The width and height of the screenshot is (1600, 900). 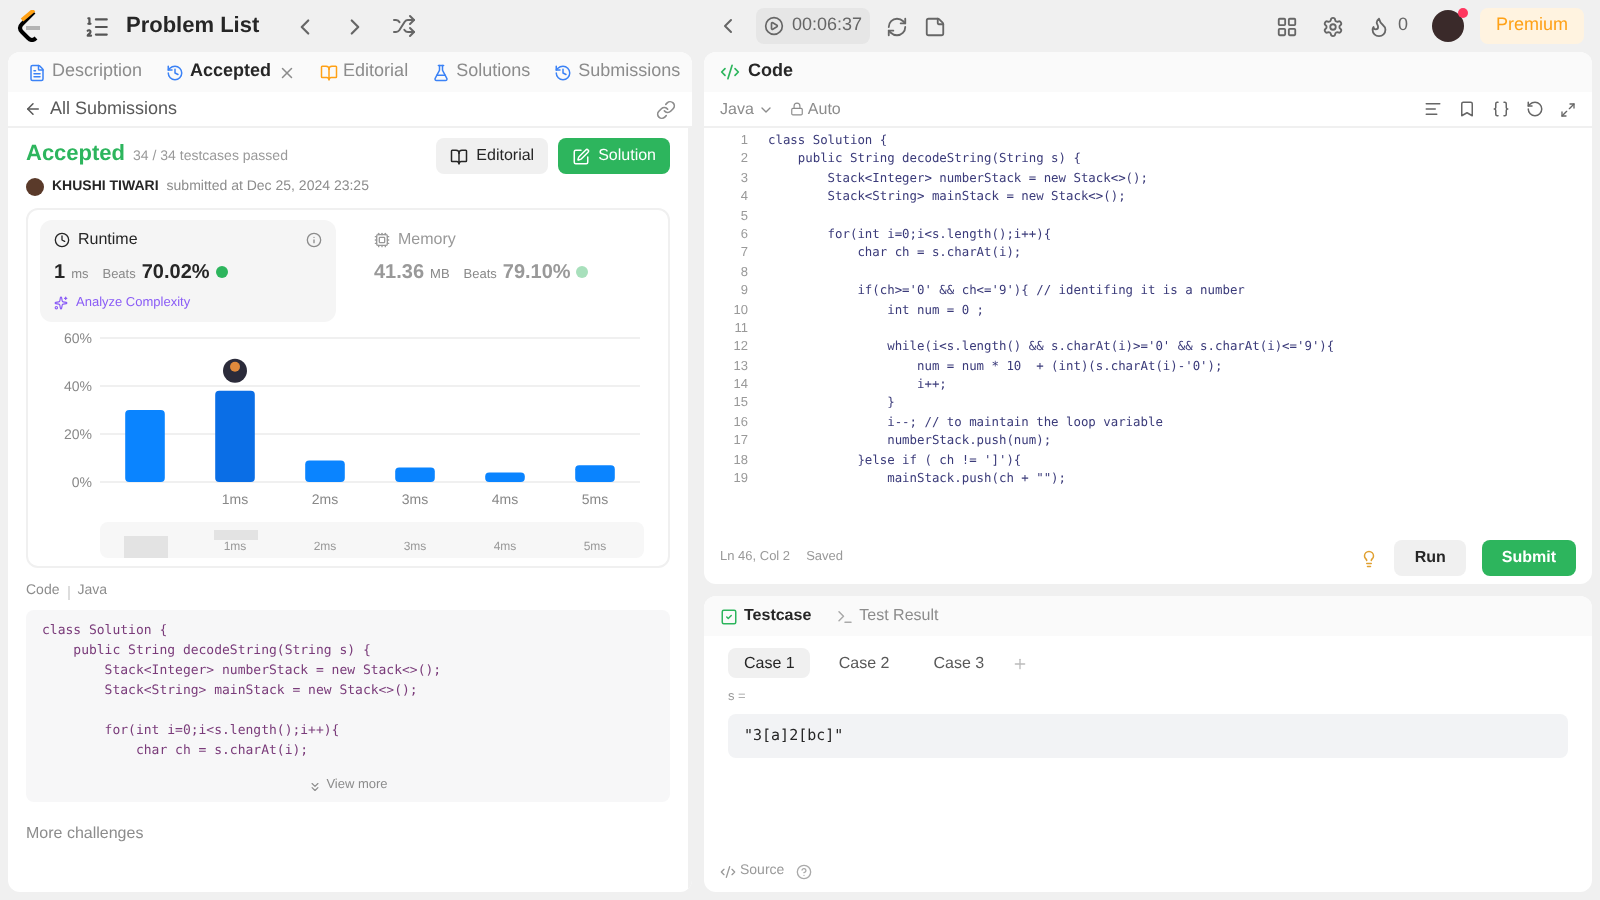 What do you see at coordinates (175, 274) in the screenshot?
I see `beats-percent: 70.02%` at bounding box center [175, 274].